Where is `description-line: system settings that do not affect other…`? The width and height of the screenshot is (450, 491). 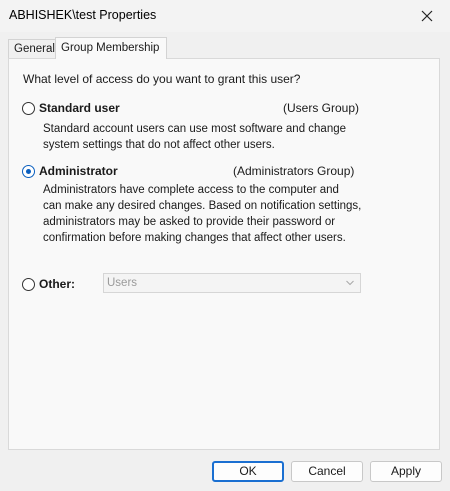
description-line: system settings that do not affect other… is located at coordinates (159, 145).